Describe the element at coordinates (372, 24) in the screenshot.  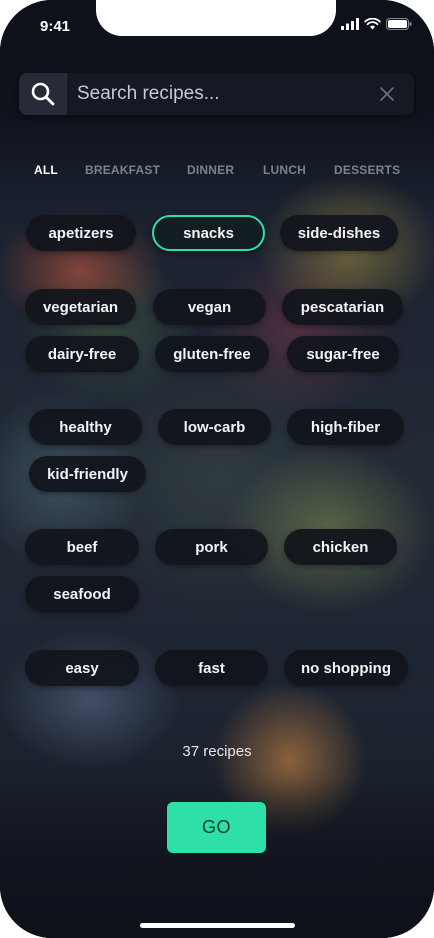
I see `wifi-icon` at that location.